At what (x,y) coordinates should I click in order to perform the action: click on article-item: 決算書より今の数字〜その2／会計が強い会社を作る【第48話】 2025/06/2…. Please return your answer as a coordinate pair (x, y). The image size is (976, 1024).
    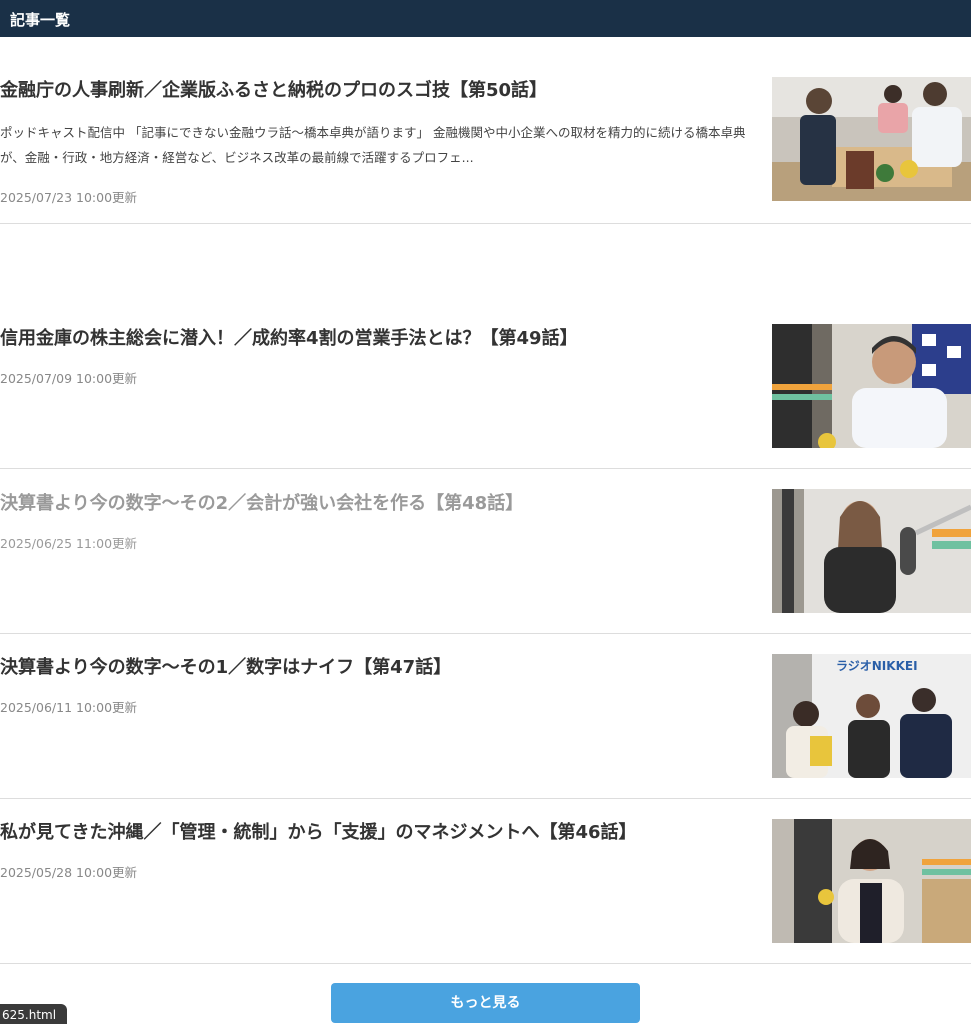
    Looking at the image, I should click on (485, 561).